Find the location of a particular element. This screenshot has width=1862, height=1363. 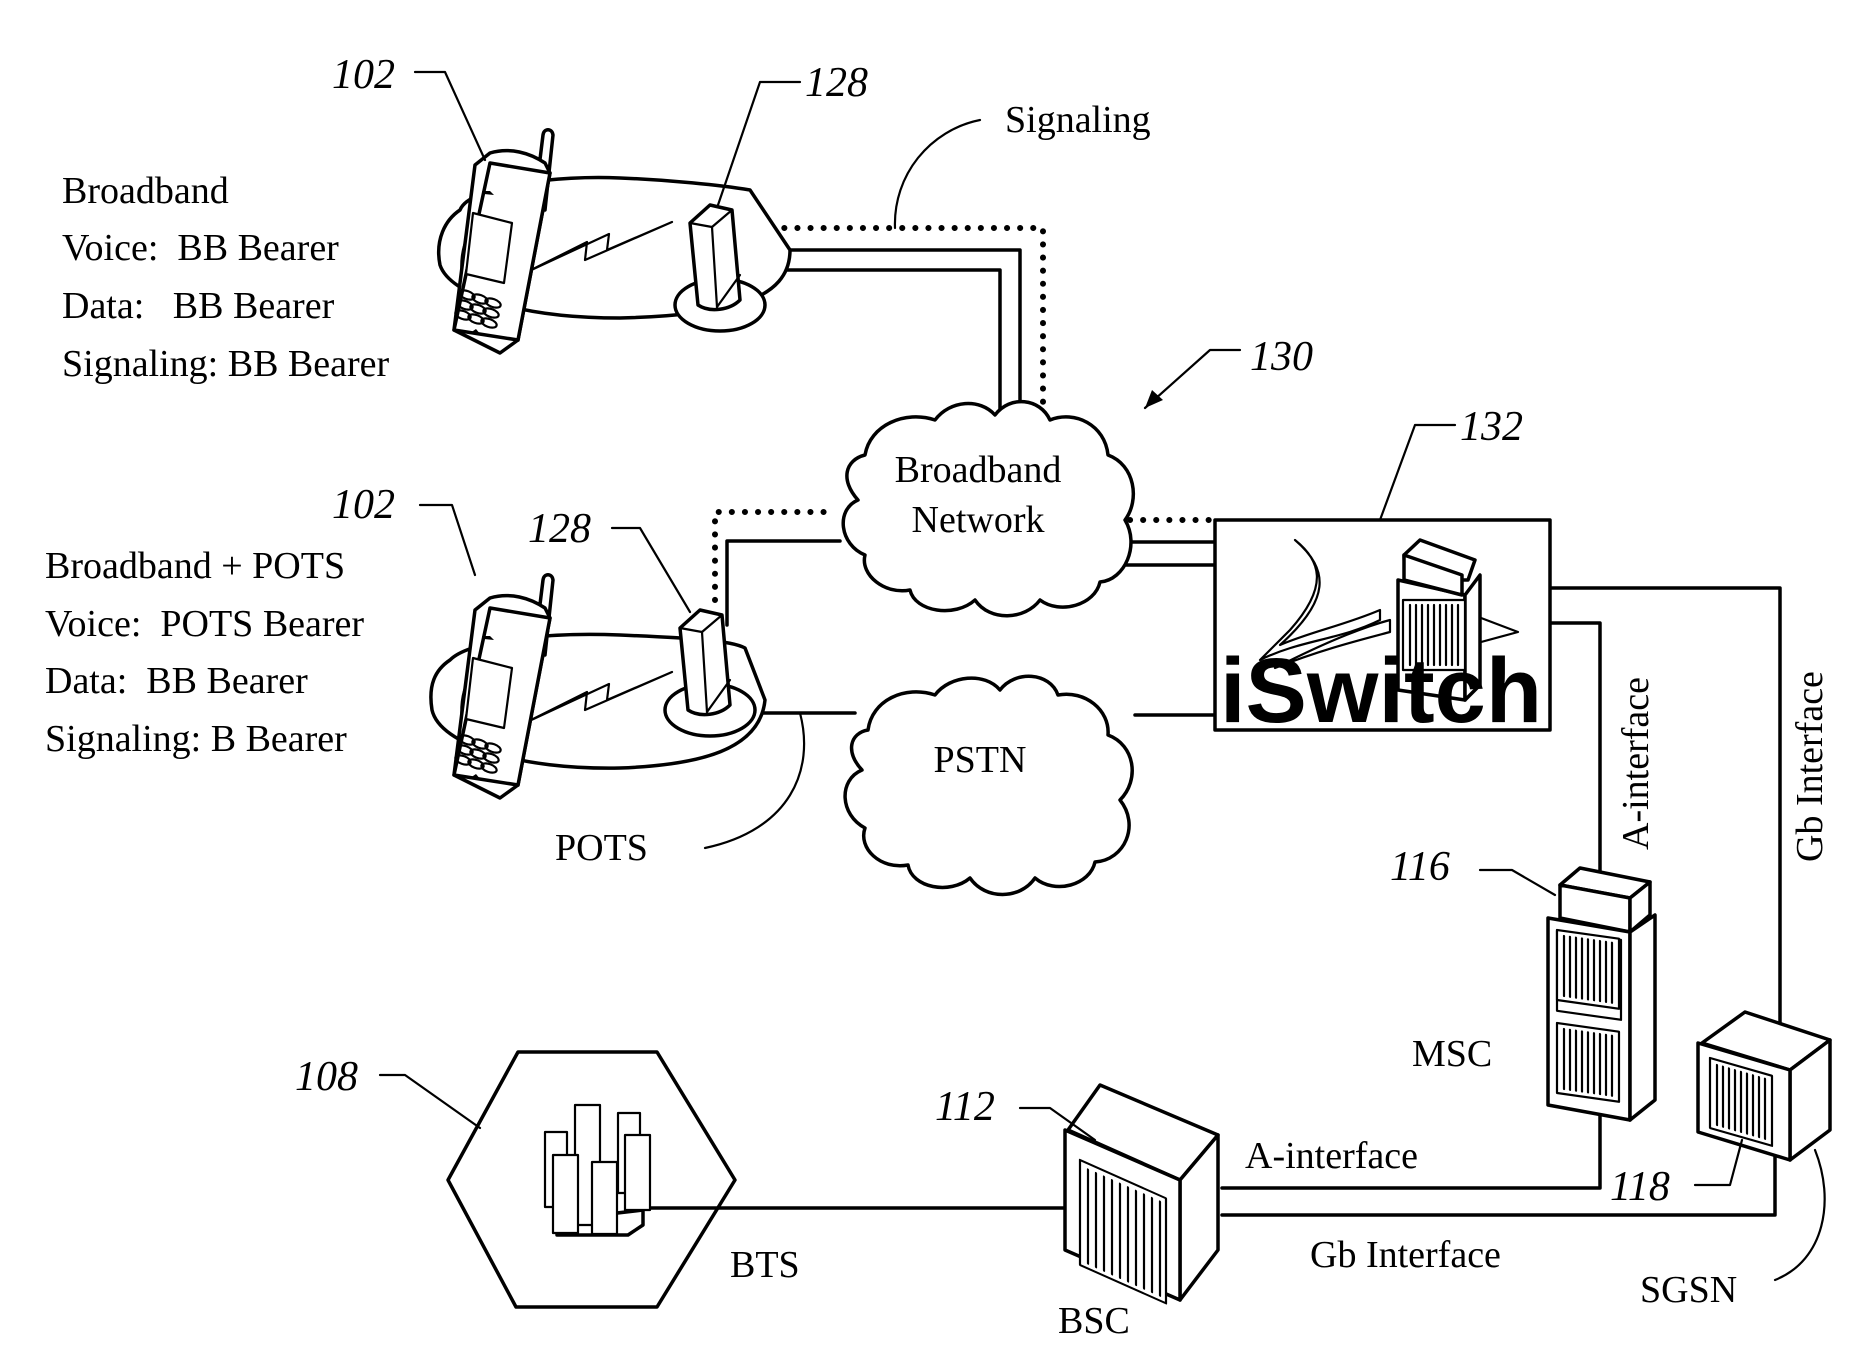

sgsn-server-rack-icon is located at coordinates (1764, 1086).